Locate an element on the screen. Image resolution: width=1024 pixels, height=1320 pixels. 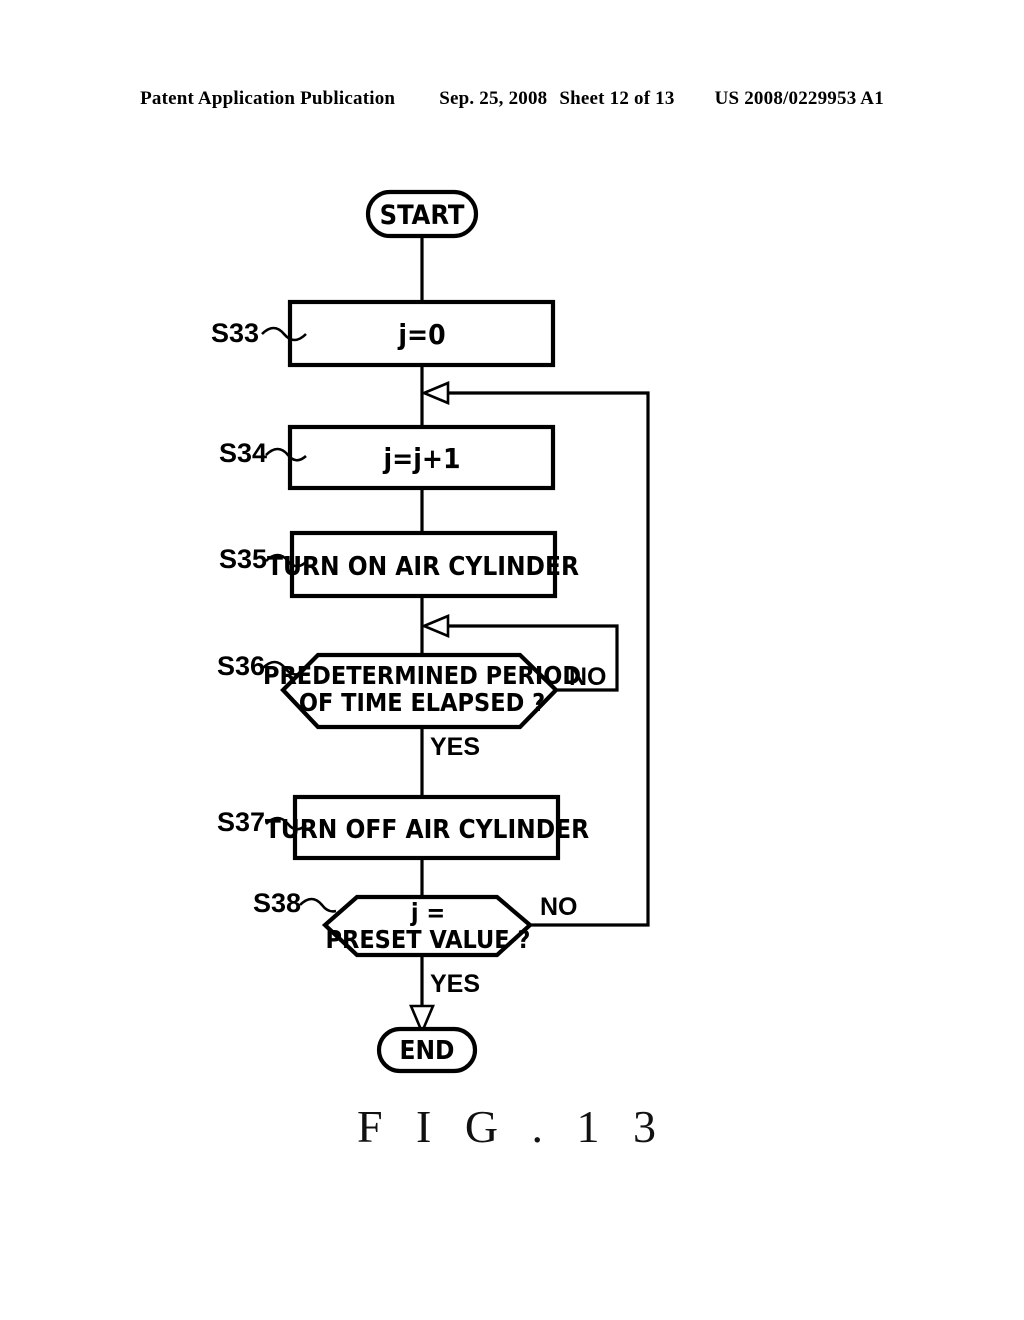
terminal-start-label: START is located at coordinates (422, 215).